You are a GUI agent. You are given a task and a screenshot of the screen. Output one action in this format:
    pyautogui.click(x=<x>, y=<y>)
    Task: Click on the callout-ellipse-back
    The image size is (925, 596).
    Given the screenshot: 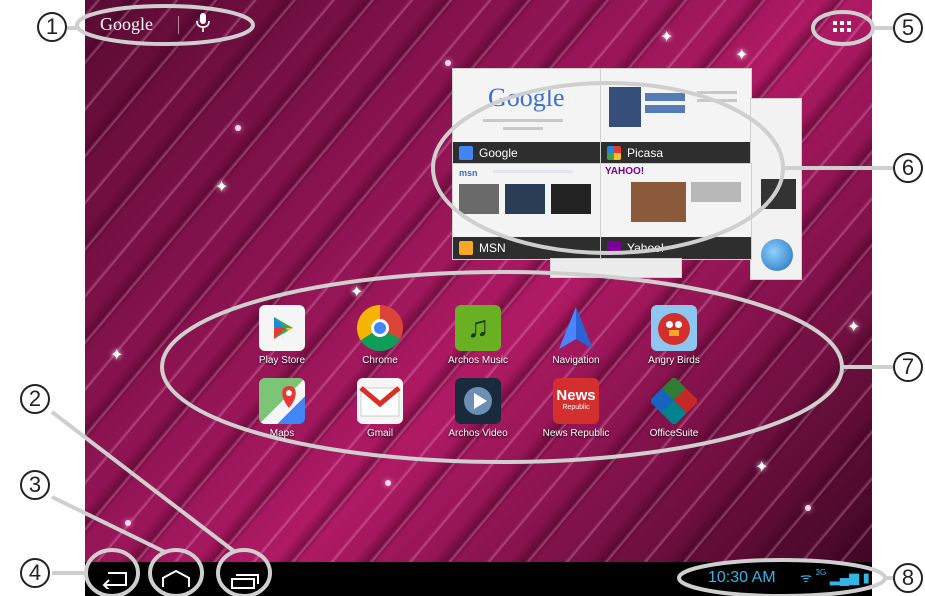 What is the action you would take?
    pyautogui.click(x=112, y=572)
    